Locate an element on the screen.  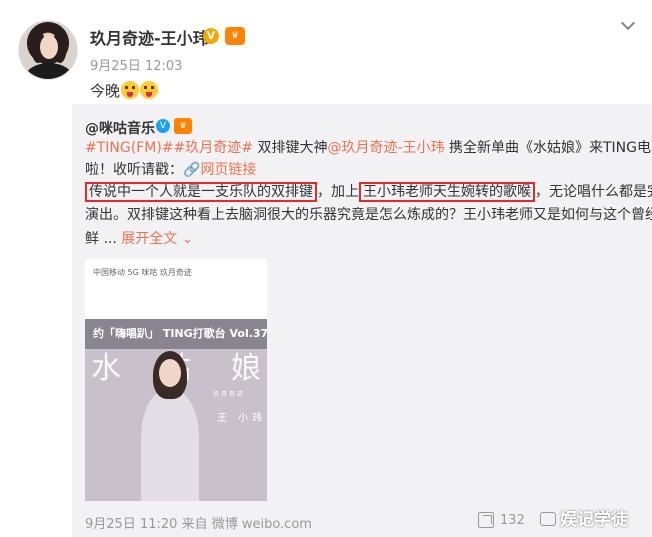
poster-artist: 王 小玮 is located at coordinates (242, 418).